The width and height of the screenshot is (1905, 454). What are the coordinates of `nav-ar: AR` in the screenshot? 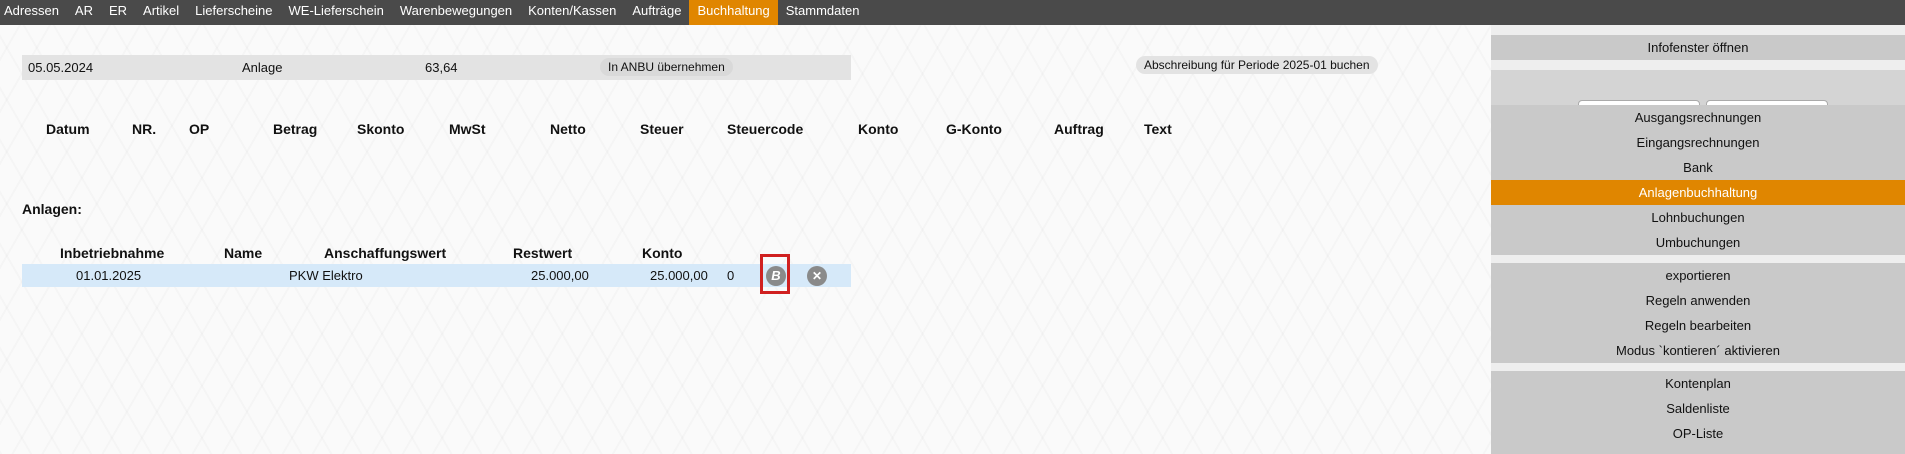 It's located at (84, 12).